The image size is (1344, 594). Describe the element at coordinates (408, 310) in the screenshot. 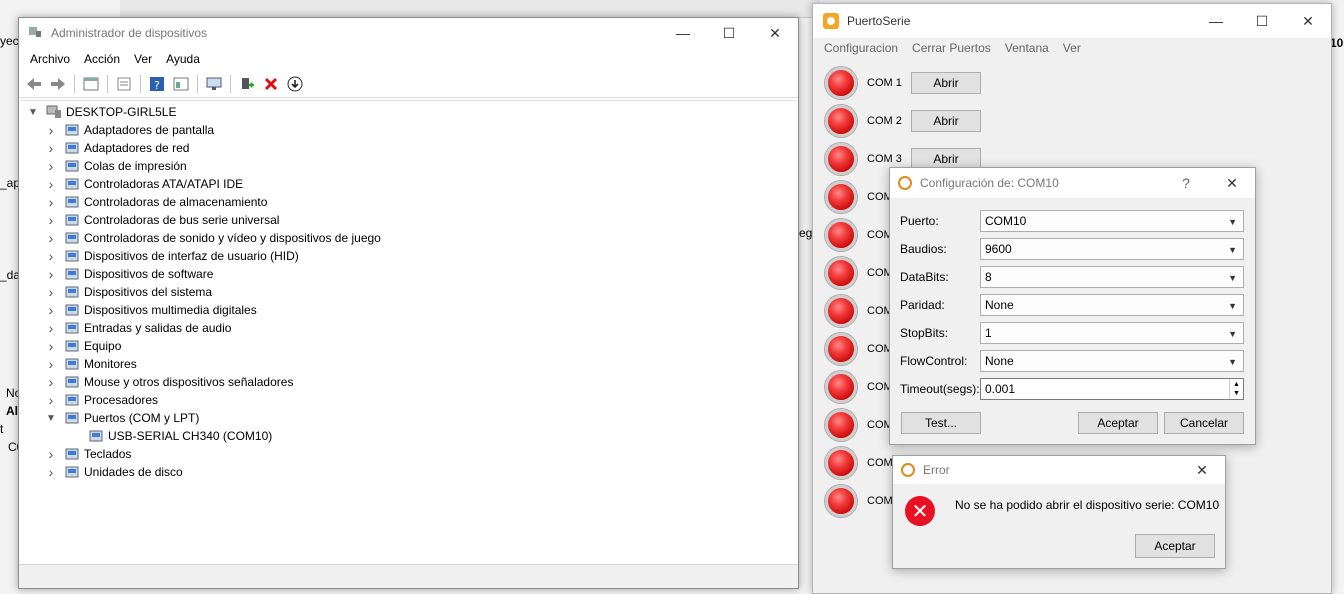

I see `tree-item: › Dispositivos multimedia digitales` at that location.